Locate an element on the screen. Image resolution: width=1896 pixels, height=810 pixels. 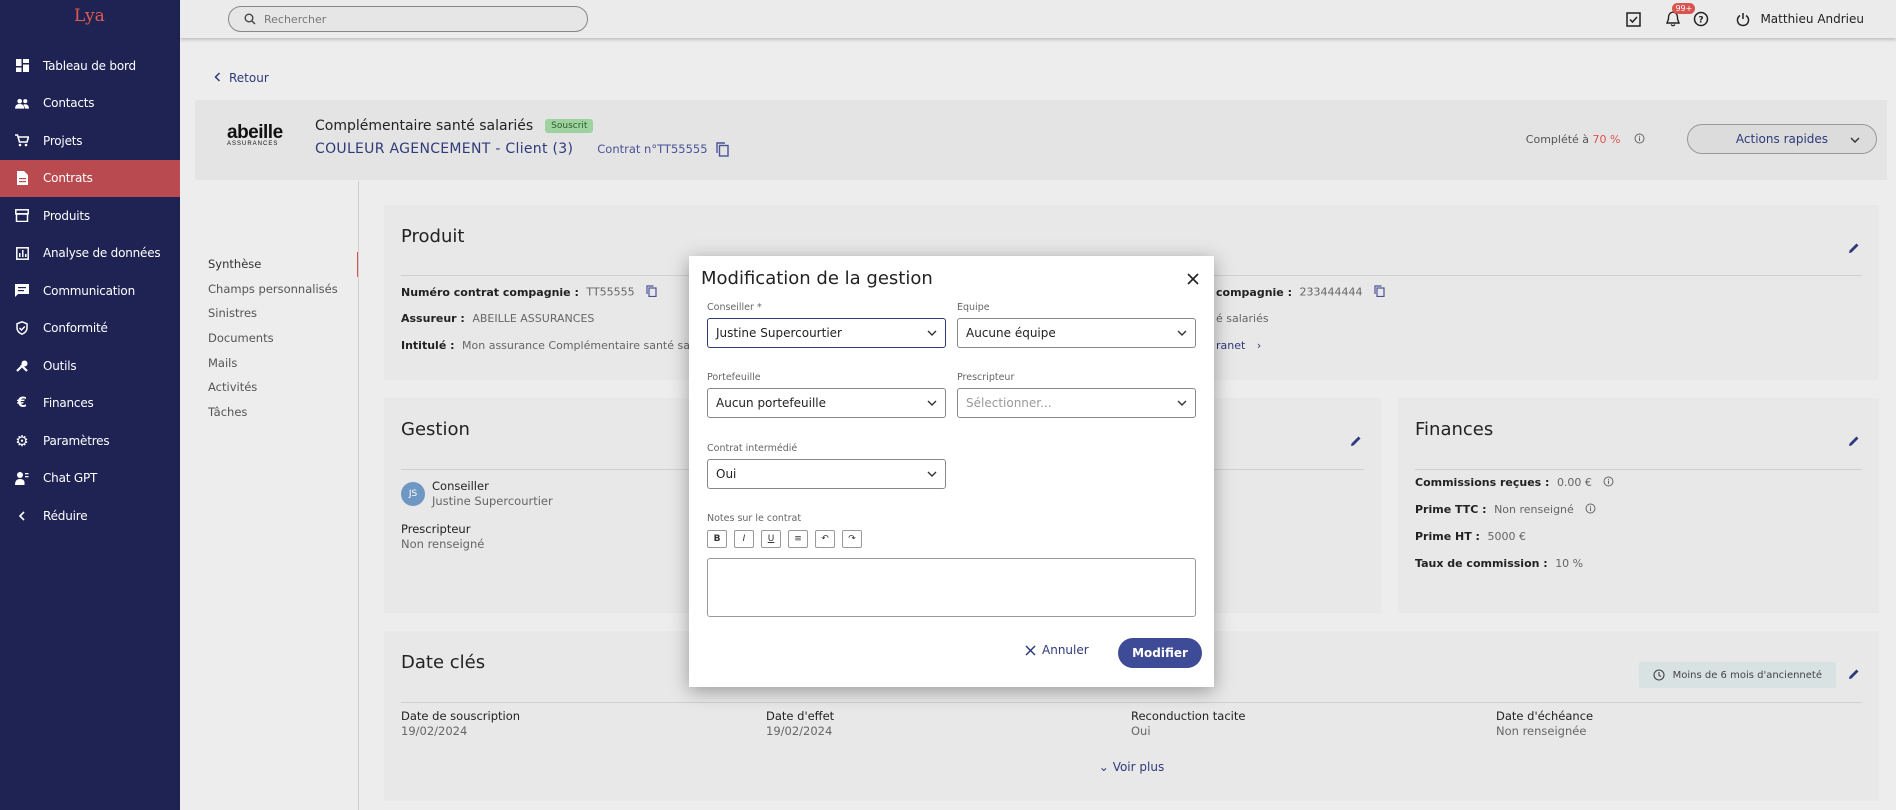
tab-taches: Tâches is located at coordinates (277, 412).